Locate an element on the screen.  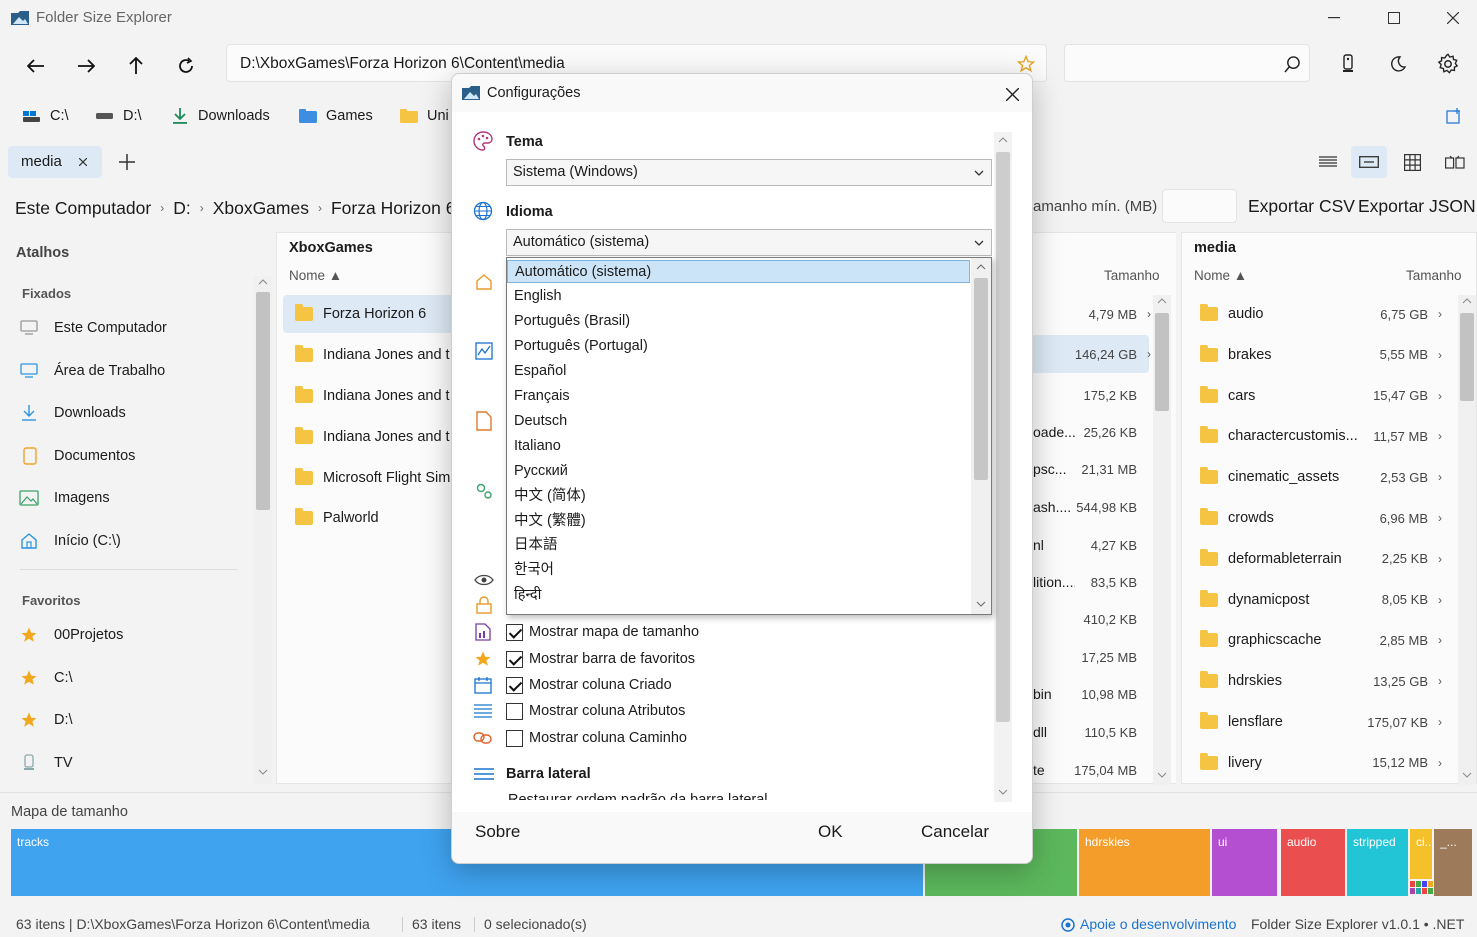
up-icon is located at coordinates (136, 66).